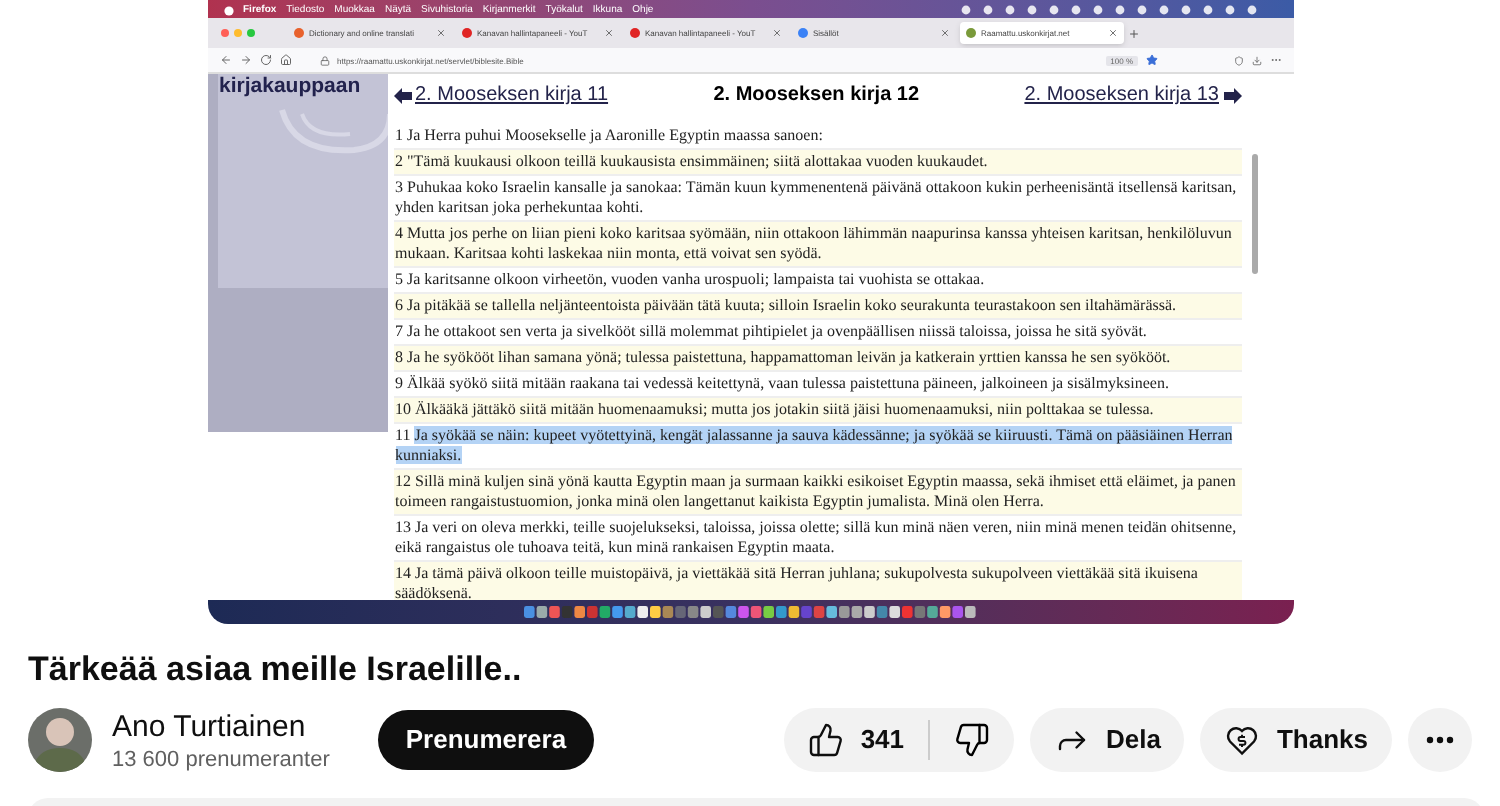 The width and height of the screenshot is (1500, 806). What do you see at coordinates (817, 163) in the screenshot?
I see `verse-text: 2 "Tämä kuukausi olkoon teillä kuukausista ensimmäinen; siitä alottakaa vuoden kuukaudet.` at bounding box center [817, 163].